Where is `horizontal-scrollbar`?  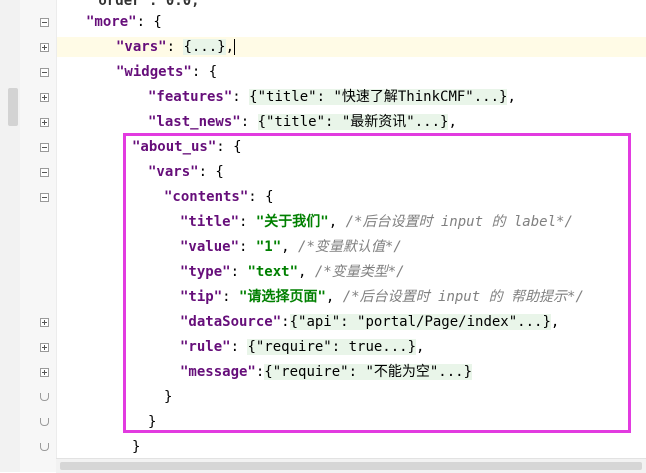
horizontal-scrollbar is located at coordinates (351, 465).